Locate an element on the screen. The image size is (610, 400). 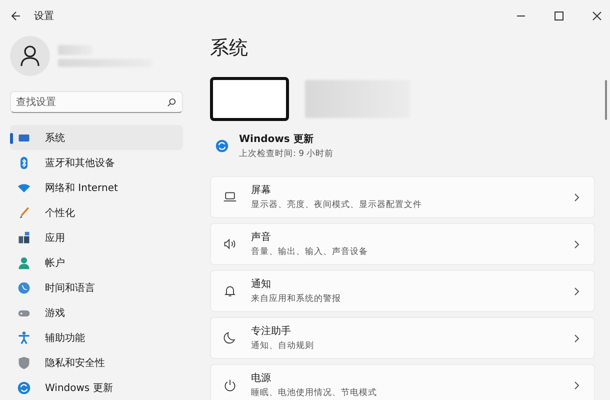
close-icon is located at coordinates (597, 16).